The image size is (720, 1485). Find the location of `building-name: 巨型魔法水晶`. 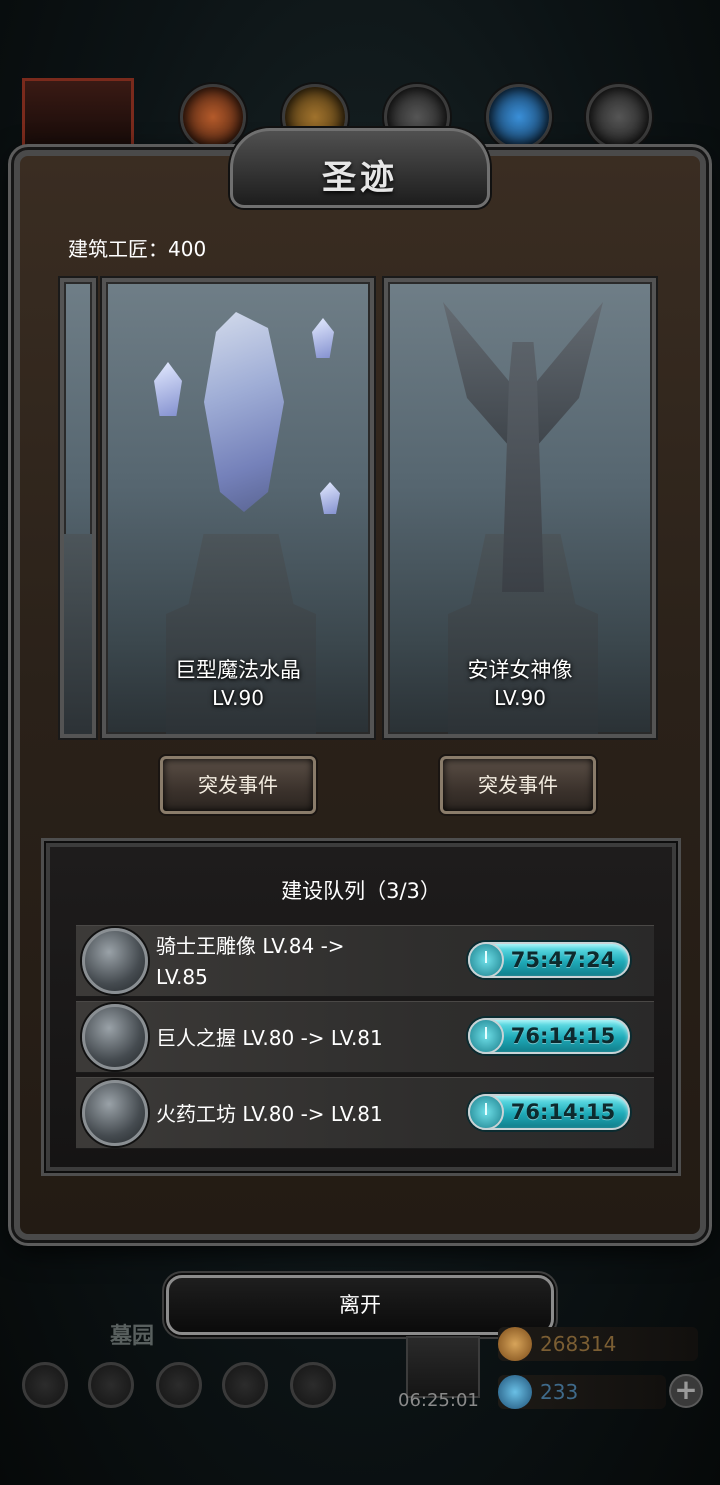

building-name: 巨型魔法水晶 is located at coordinates (238, 670).